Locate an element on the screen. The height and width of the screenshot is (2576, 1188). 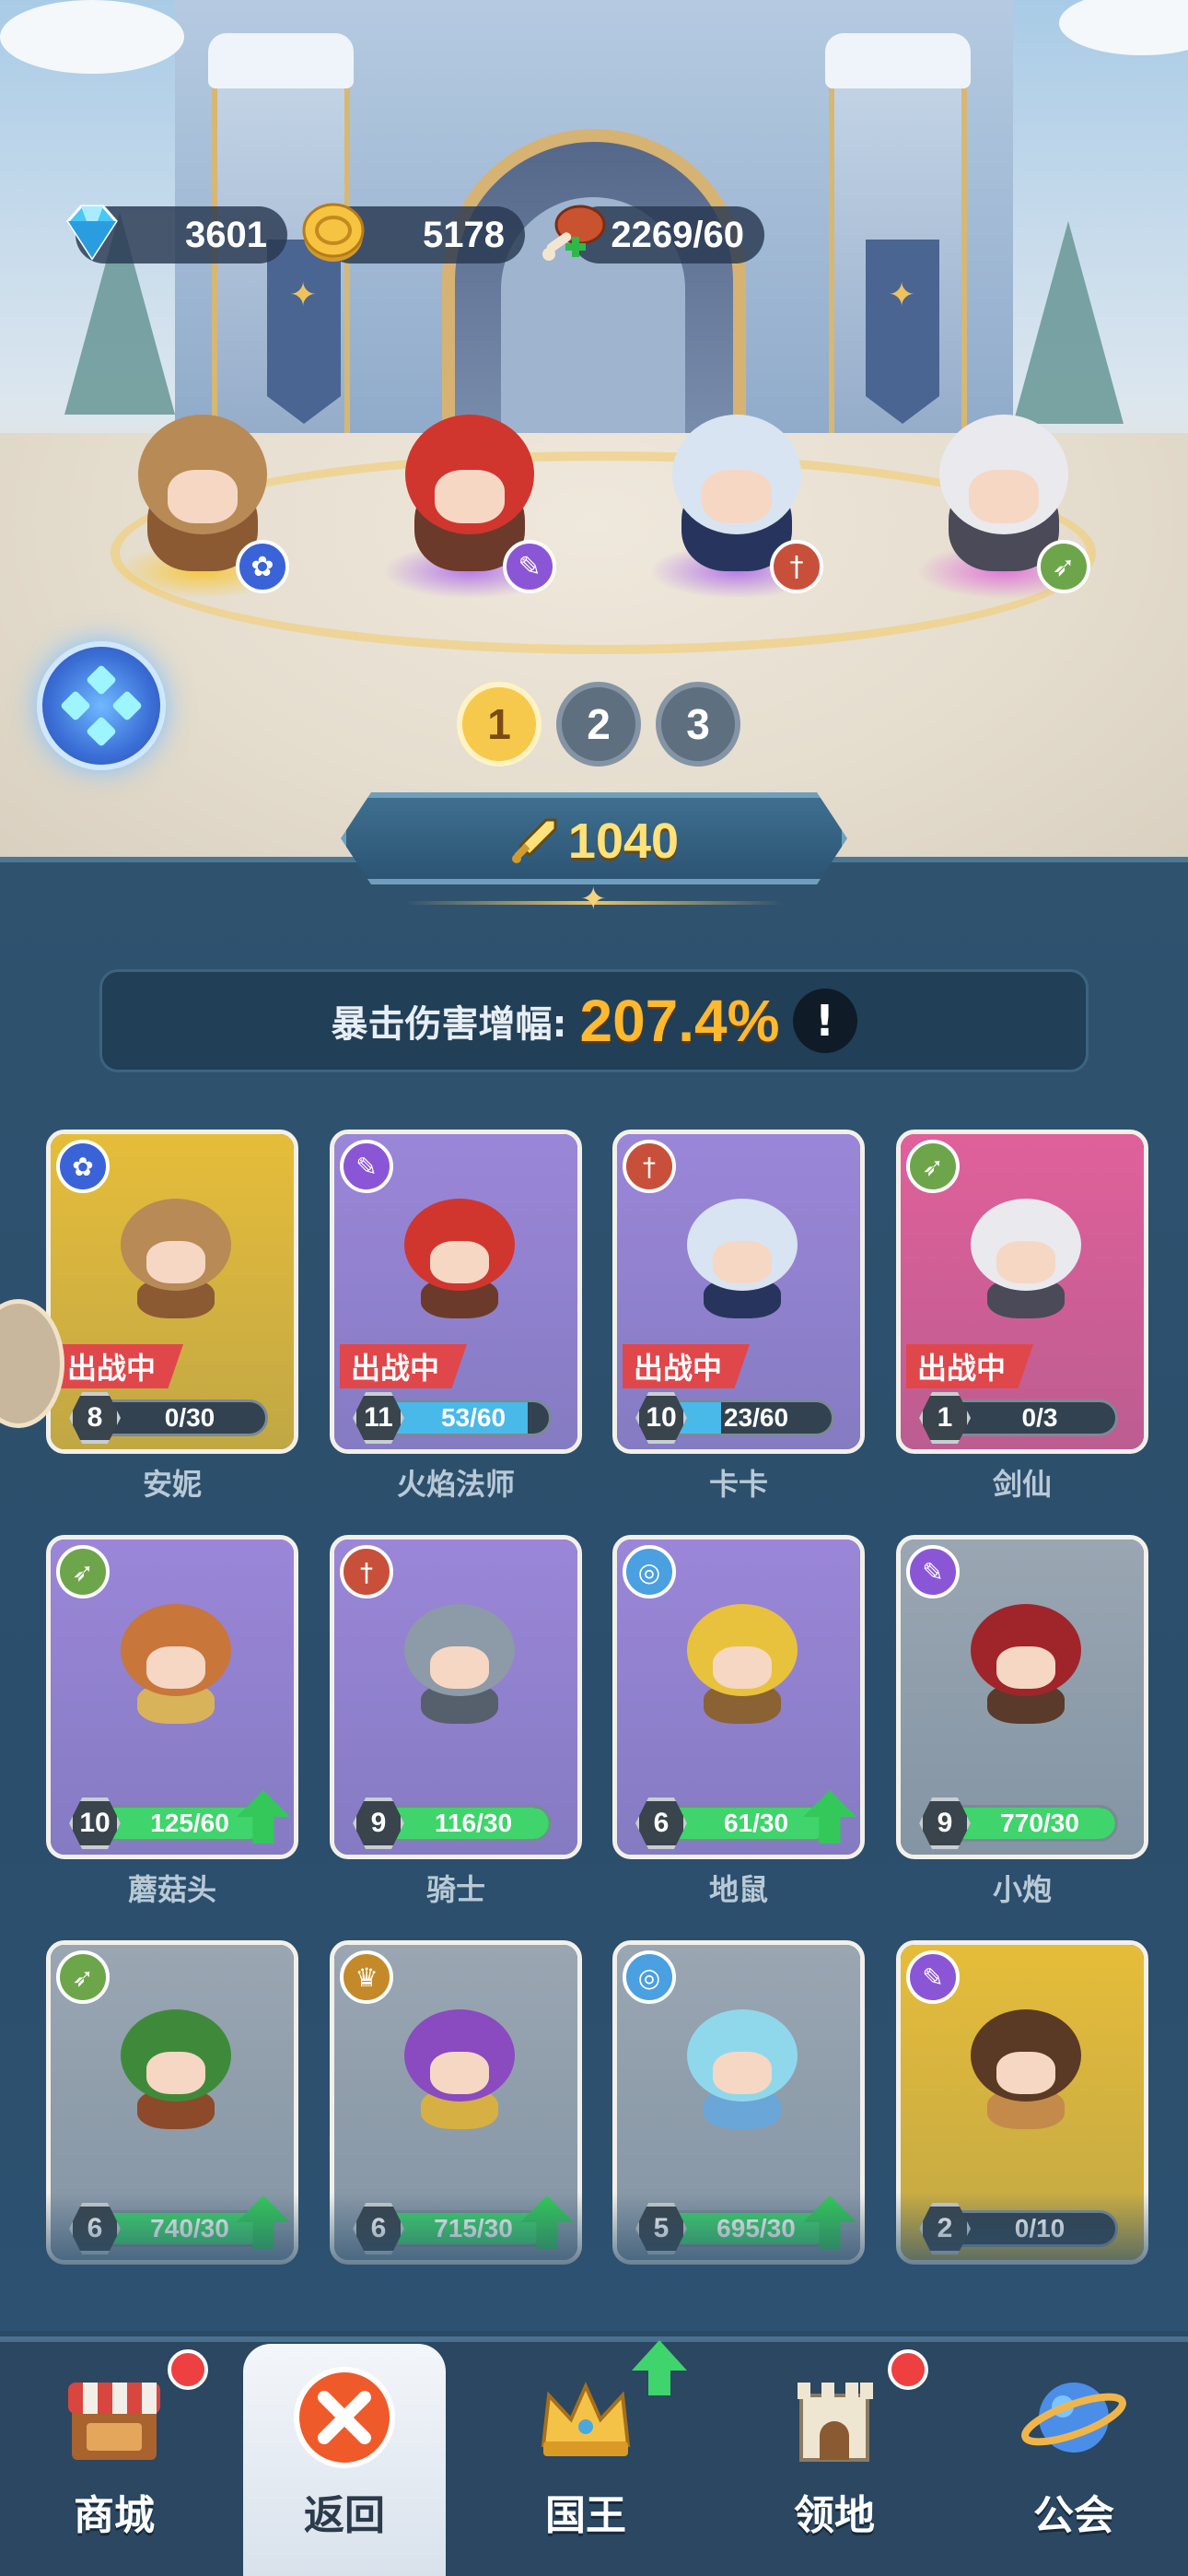
panel-divider is located at coordinates (594, 899).